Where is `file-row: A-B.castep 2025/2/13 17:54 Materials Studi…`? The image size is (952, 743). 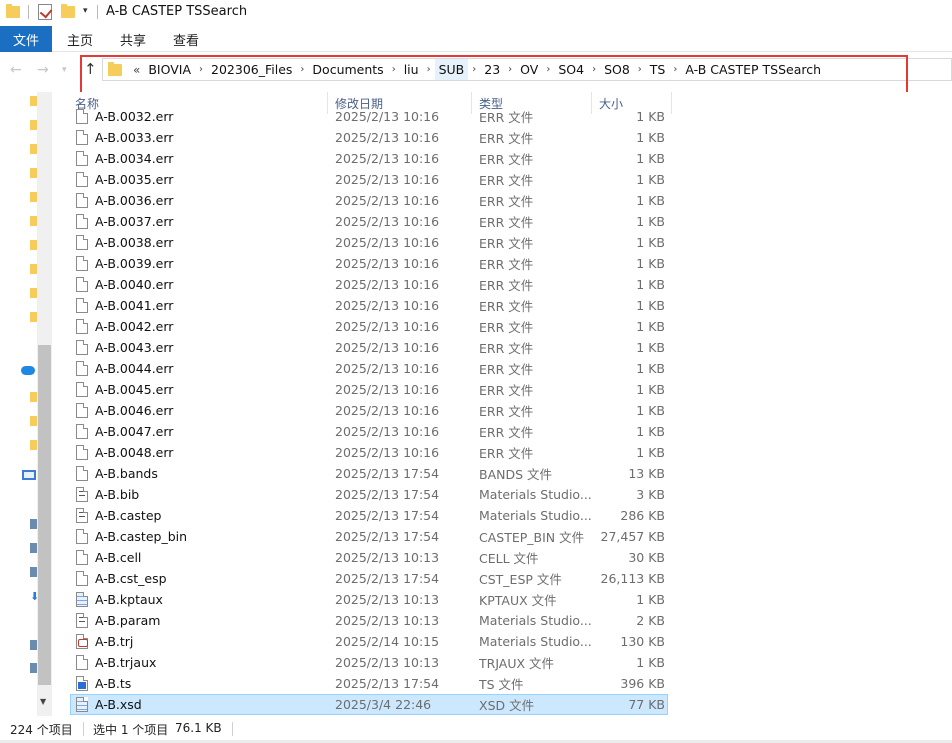 file-row: A-B.castep 2025/2/13 17:54 Materials Studi… is located at coordinates (369, 515).